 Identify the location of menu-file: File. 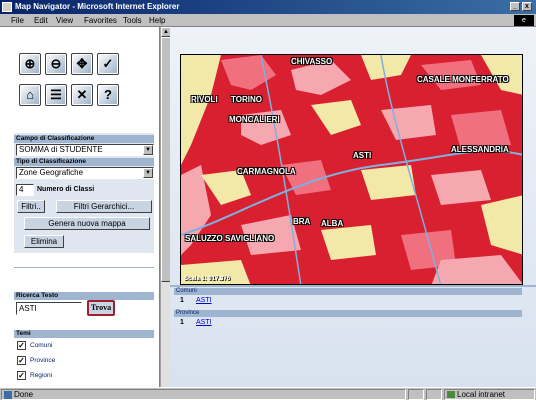
(17, 20).